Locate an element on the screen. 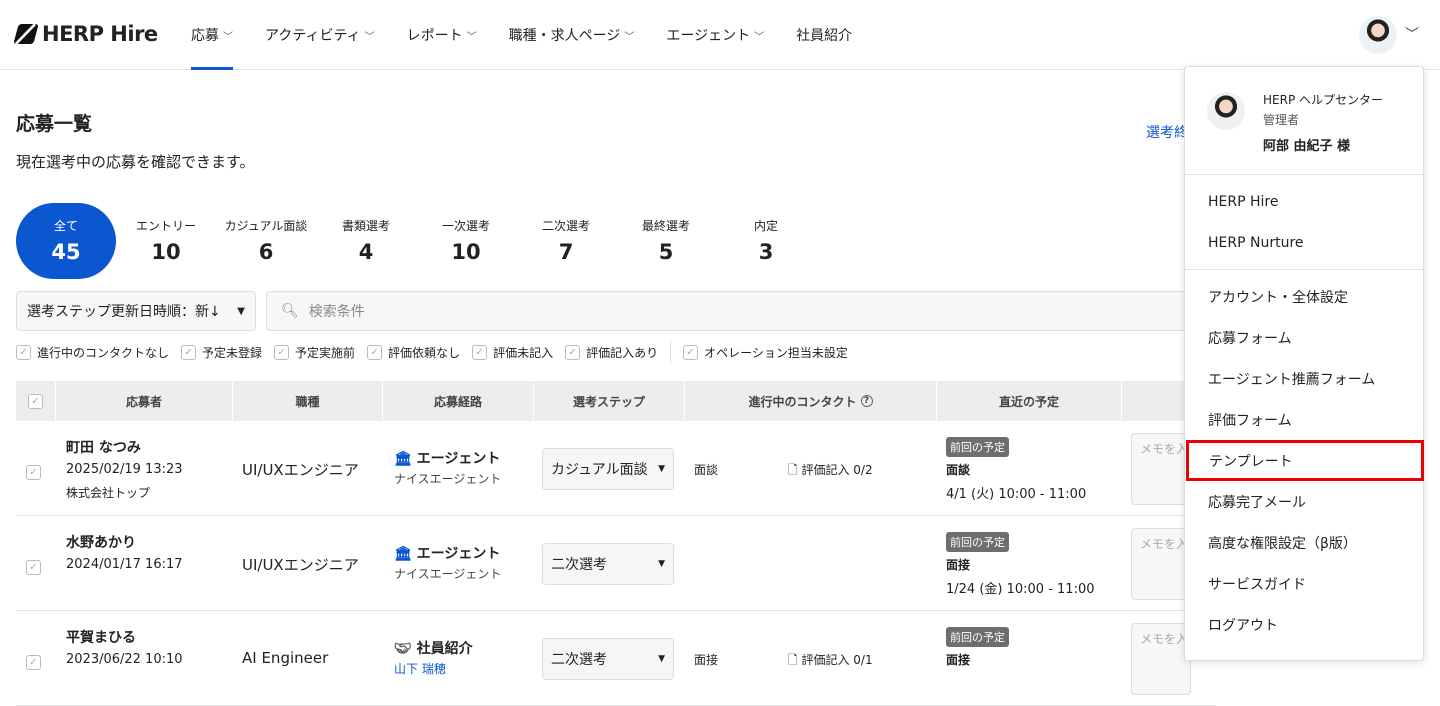  evaluation-link: 🗋 評価記入 0/1 is located at coordinates (830, 661).